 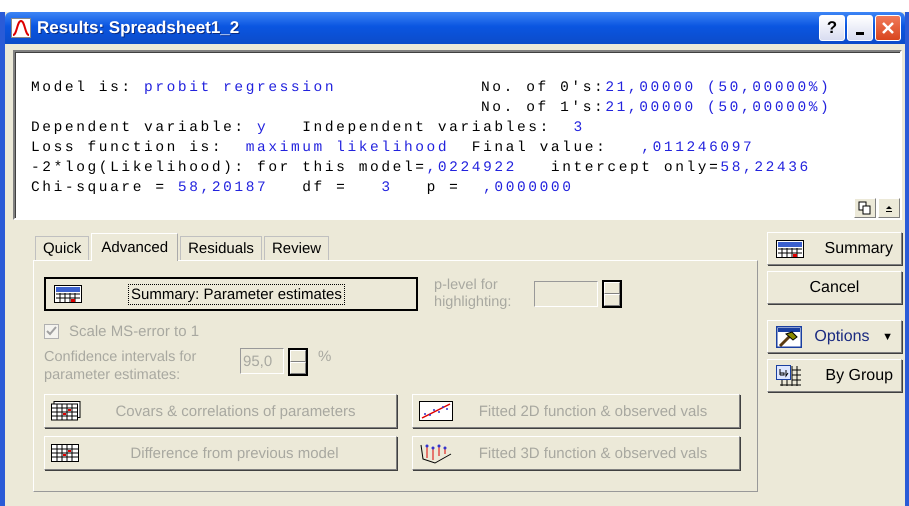 What do you see at coordinates (789, 337) in the screenshot?
I see `hammer-icon` at bounding box center [789, 337].